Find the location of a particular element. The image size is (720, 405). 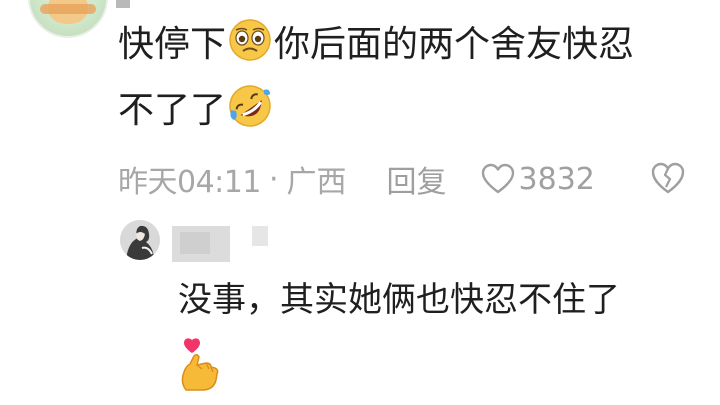

like-count: 3832 is located at coordinates (556, 179).